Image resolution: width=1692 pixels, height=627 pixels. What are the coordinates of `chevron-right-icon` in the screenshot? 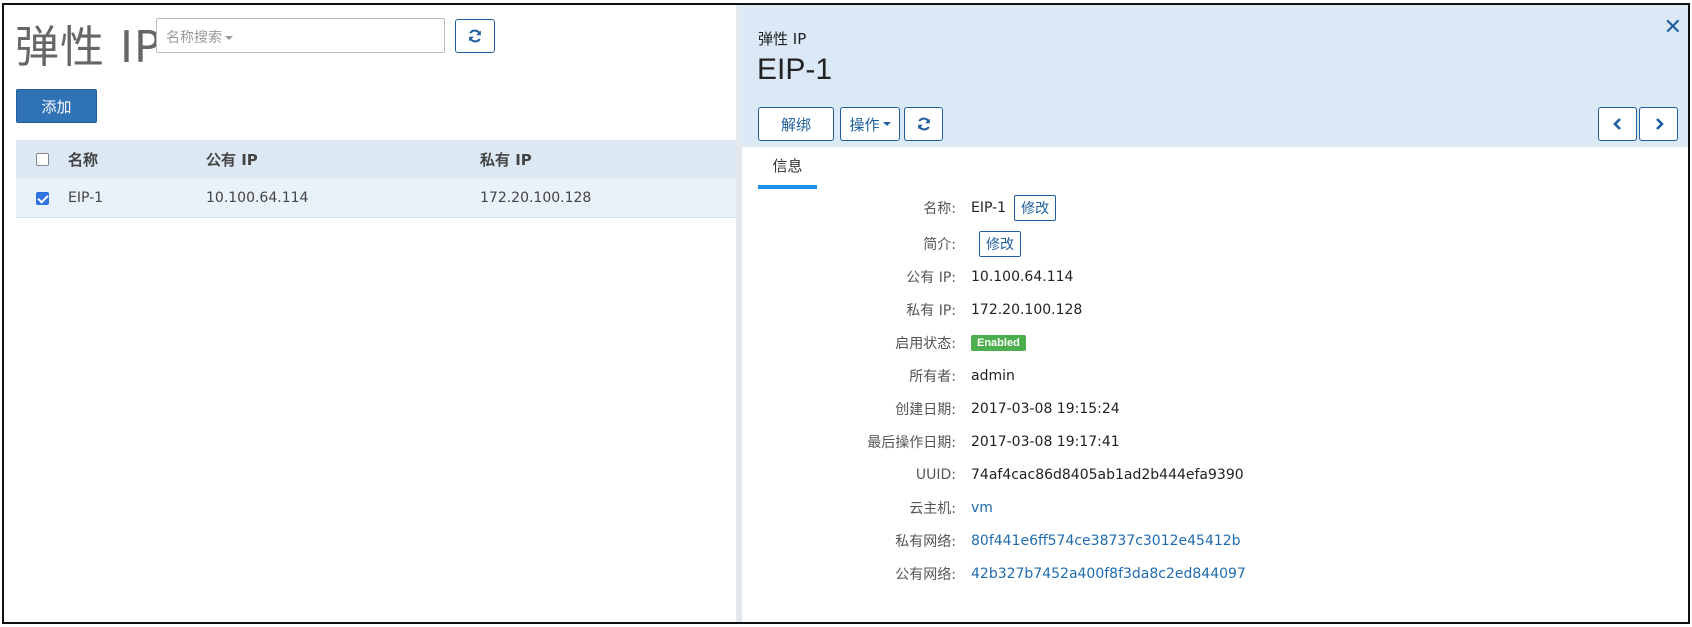 It's located at (1659, 124).